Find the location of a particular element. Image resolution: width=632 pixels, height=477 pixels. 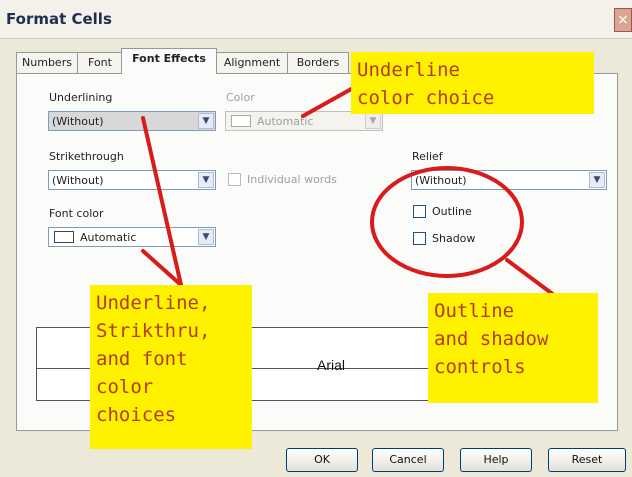

font-color-value: Automatic is located at coordinates (108, 237).